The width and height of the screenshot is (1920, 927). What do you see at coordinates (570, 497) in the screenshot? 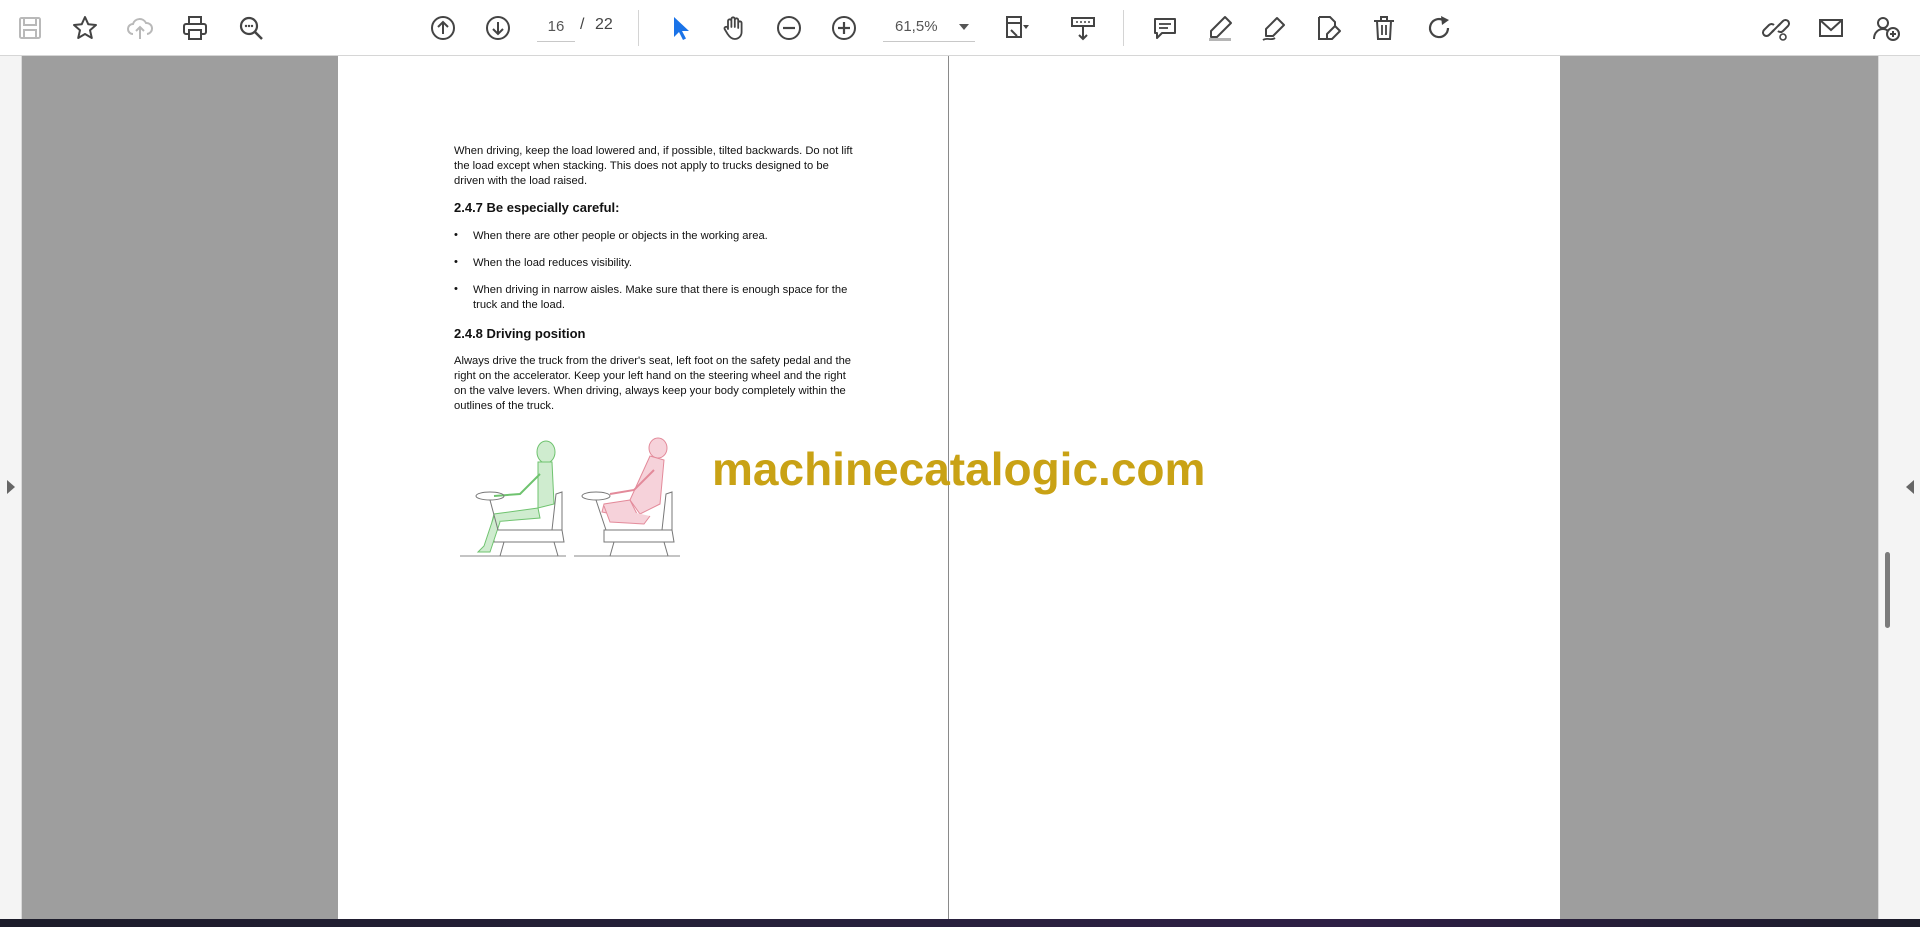
I see `driving-position-figure` at bounding box center [570, 497].